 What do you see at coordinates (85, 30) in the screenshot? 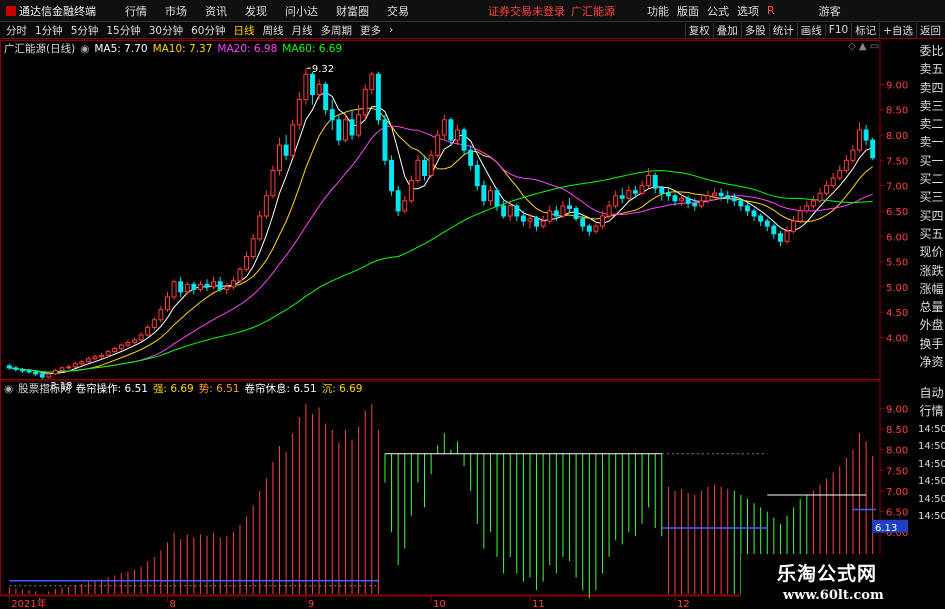
I see `period-5min: 5分钟` at bounding box center [85, 30].